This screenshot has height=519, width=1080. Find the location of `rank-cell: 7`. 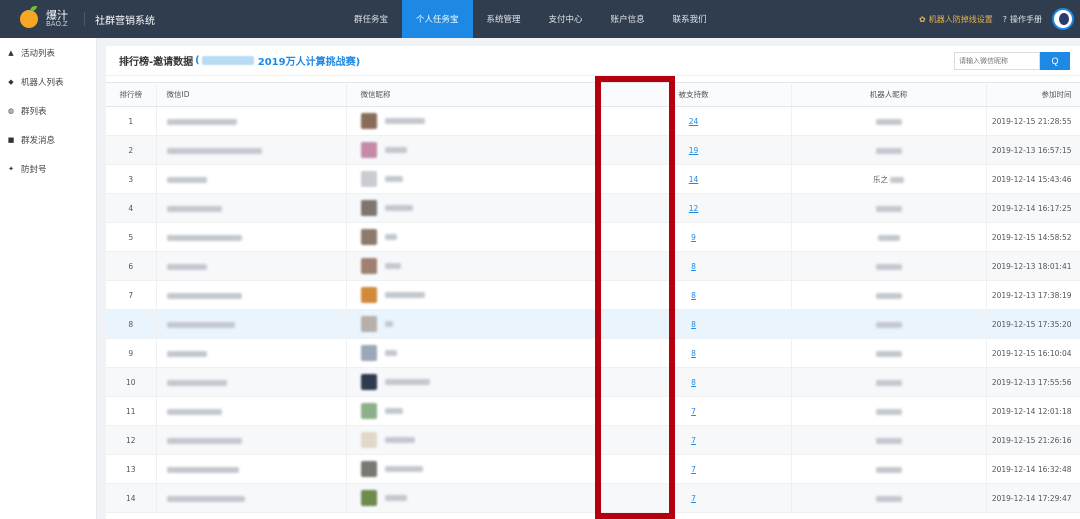

rank-cell: 7 is located at coordinates (131, 295).